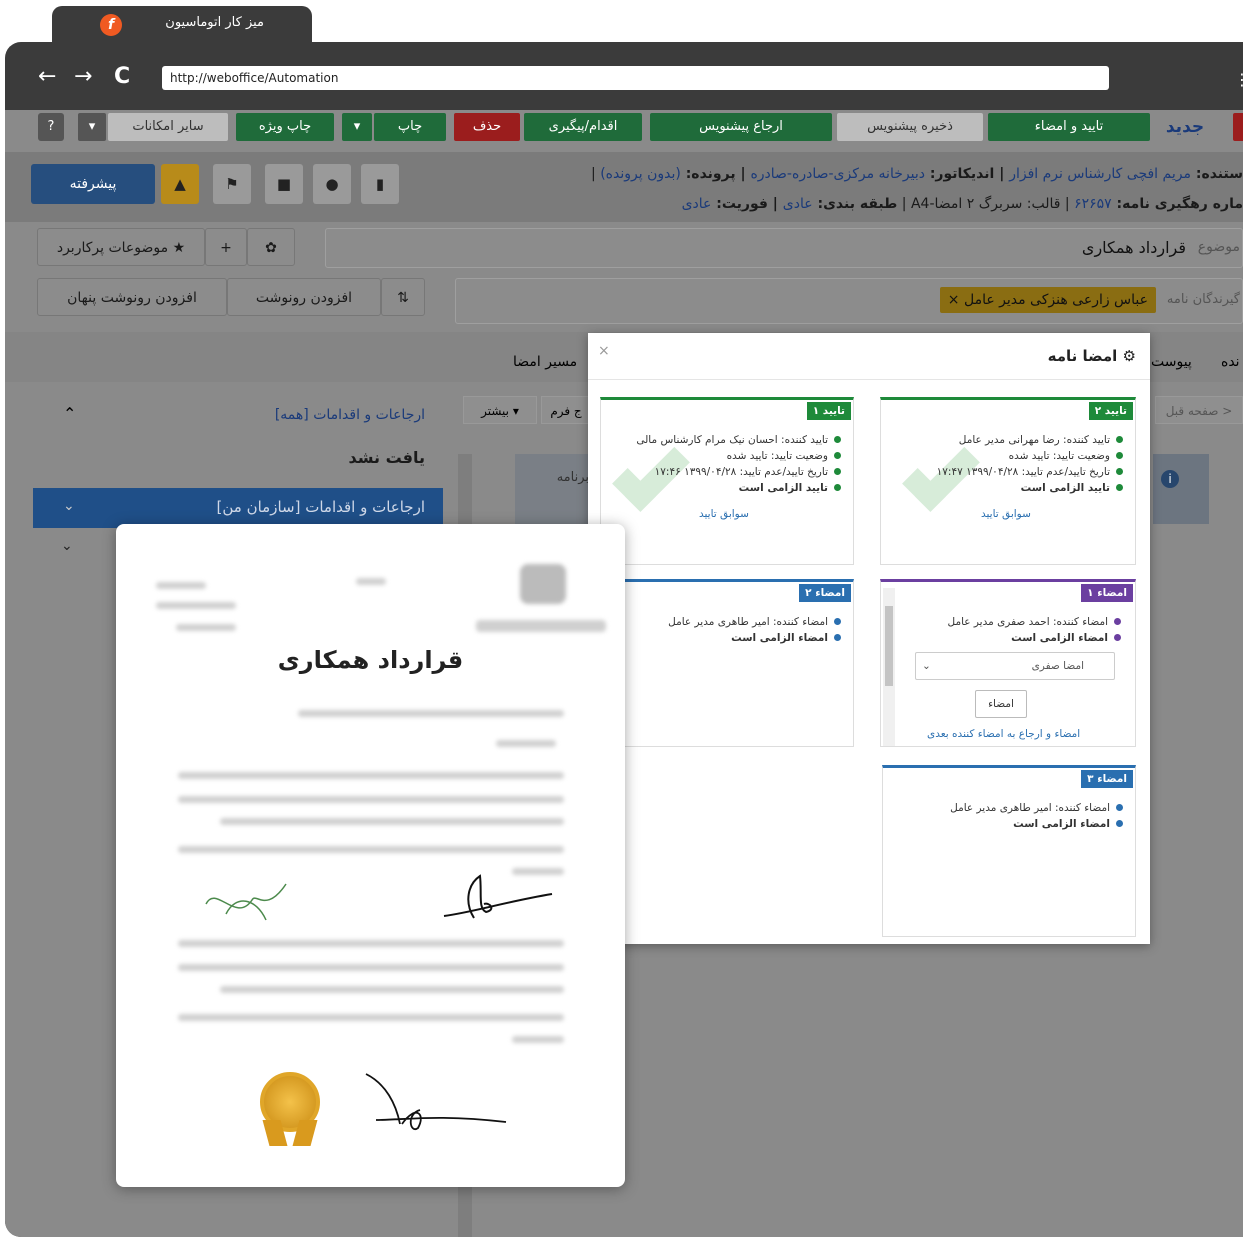 The width and height of the screenshot is (1243, 1237). What do you see at coordinates (403, 297) in the screenshot?
I see `sort-icon: ⇅` at bounding box center [403, 297].